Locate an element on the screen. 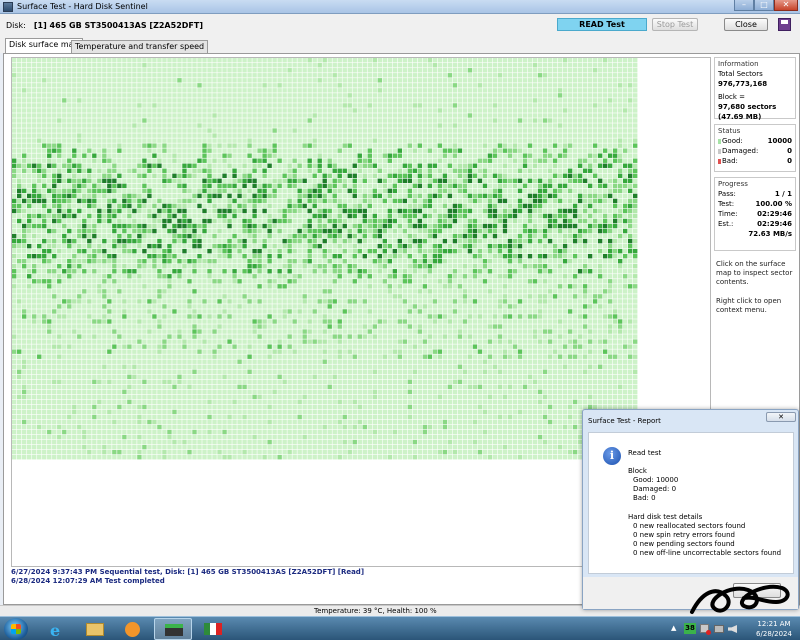  close-button: Close is located at coordinates (746, 24).